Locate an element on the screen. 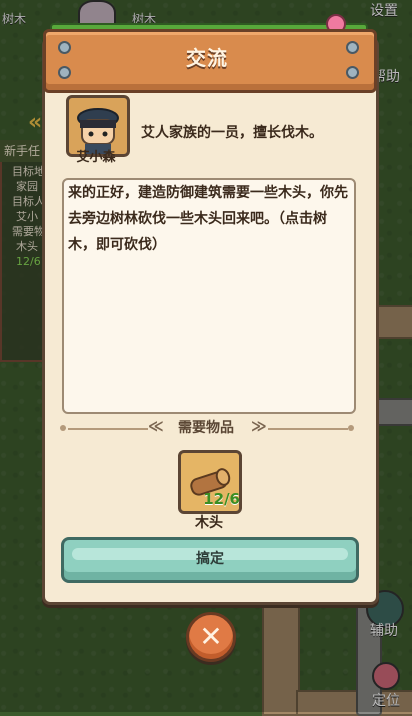 This screenshot has height=716, width=412. confirm-button: 搞定 is located at coordinates (210, 560).